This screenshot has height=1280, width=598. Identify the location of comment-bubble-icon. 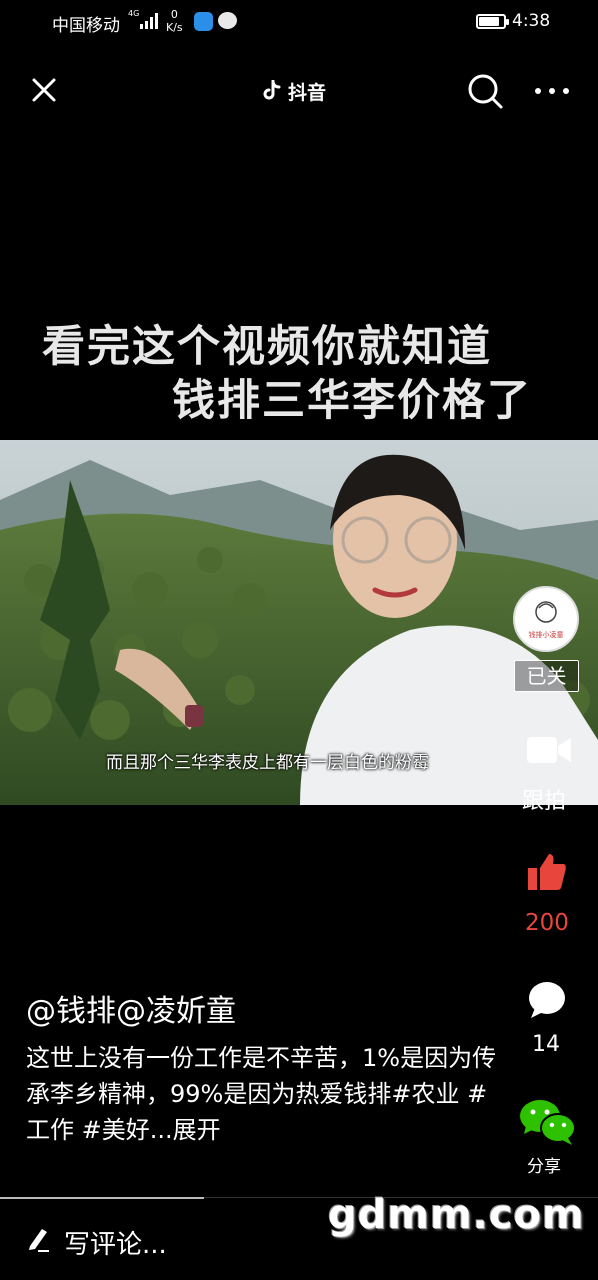
(547, 1000).